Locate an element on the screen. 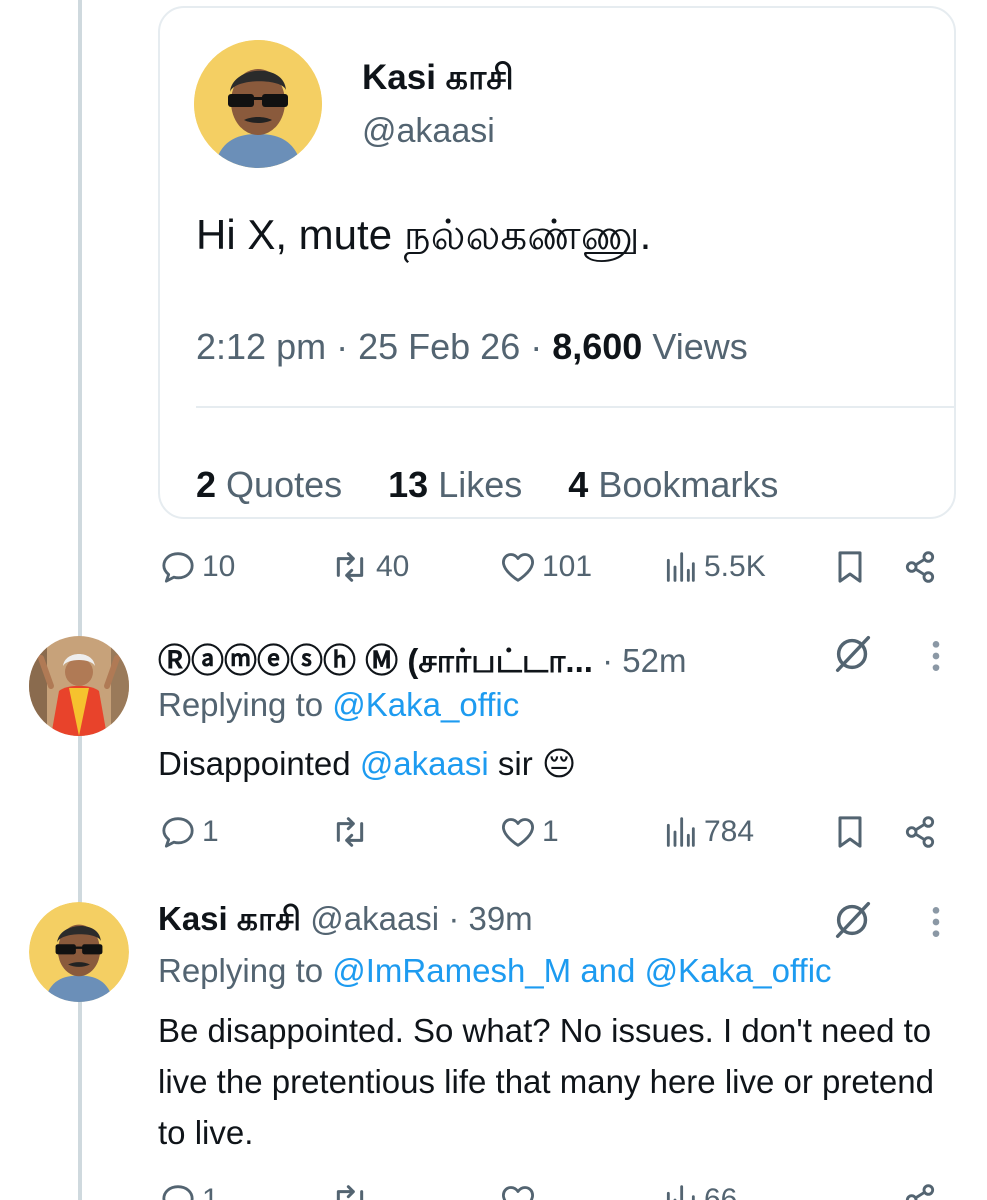 Image resolution: width=987 pixels, height=1200 pixels. mention-link: @ImRamesh_M is located at coordinates (451, 970).